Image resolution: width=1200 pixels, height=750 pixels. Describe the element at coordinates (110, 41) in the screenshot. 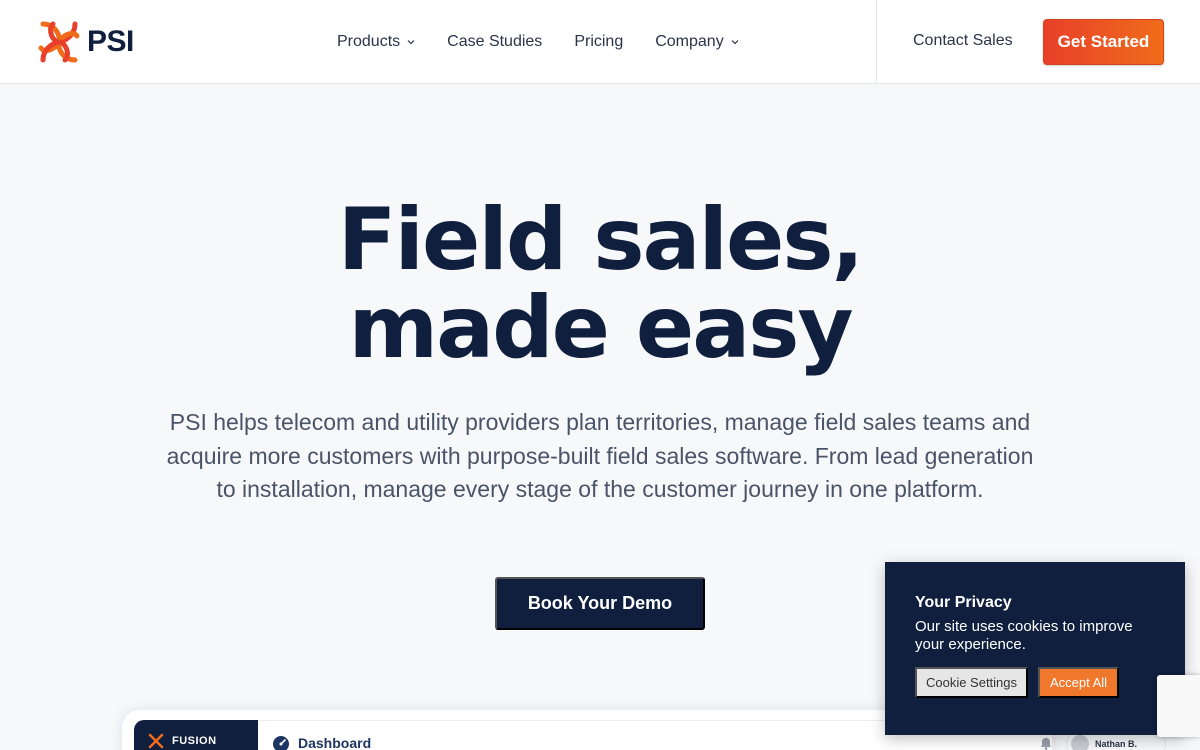

I see `logo-text: PSI` at that location.